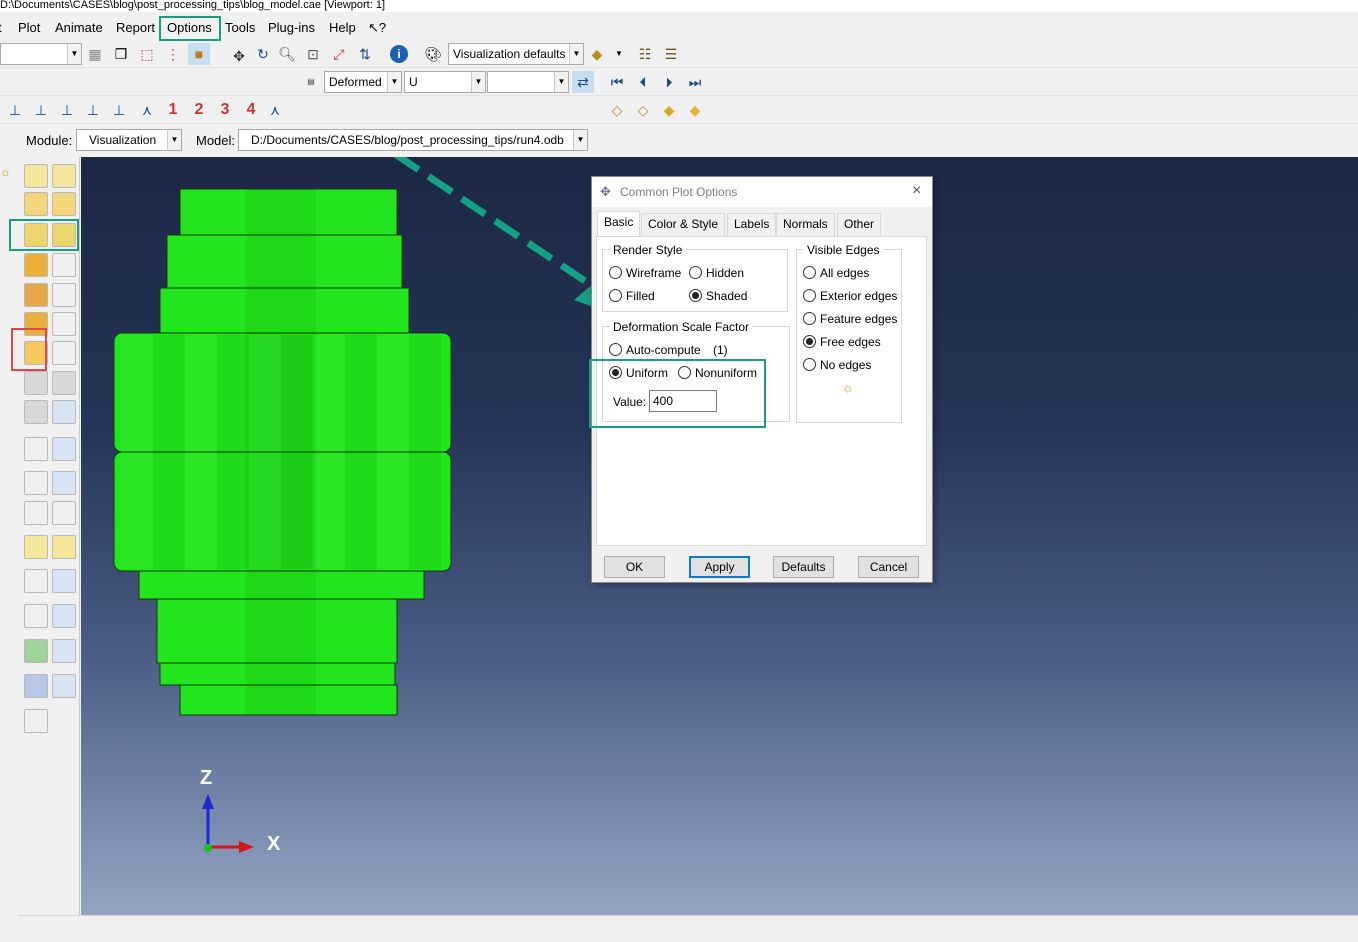 The width and height of the screenshot is (1358, 942). I want to click on display-group-create-icon, so click(36, 651).